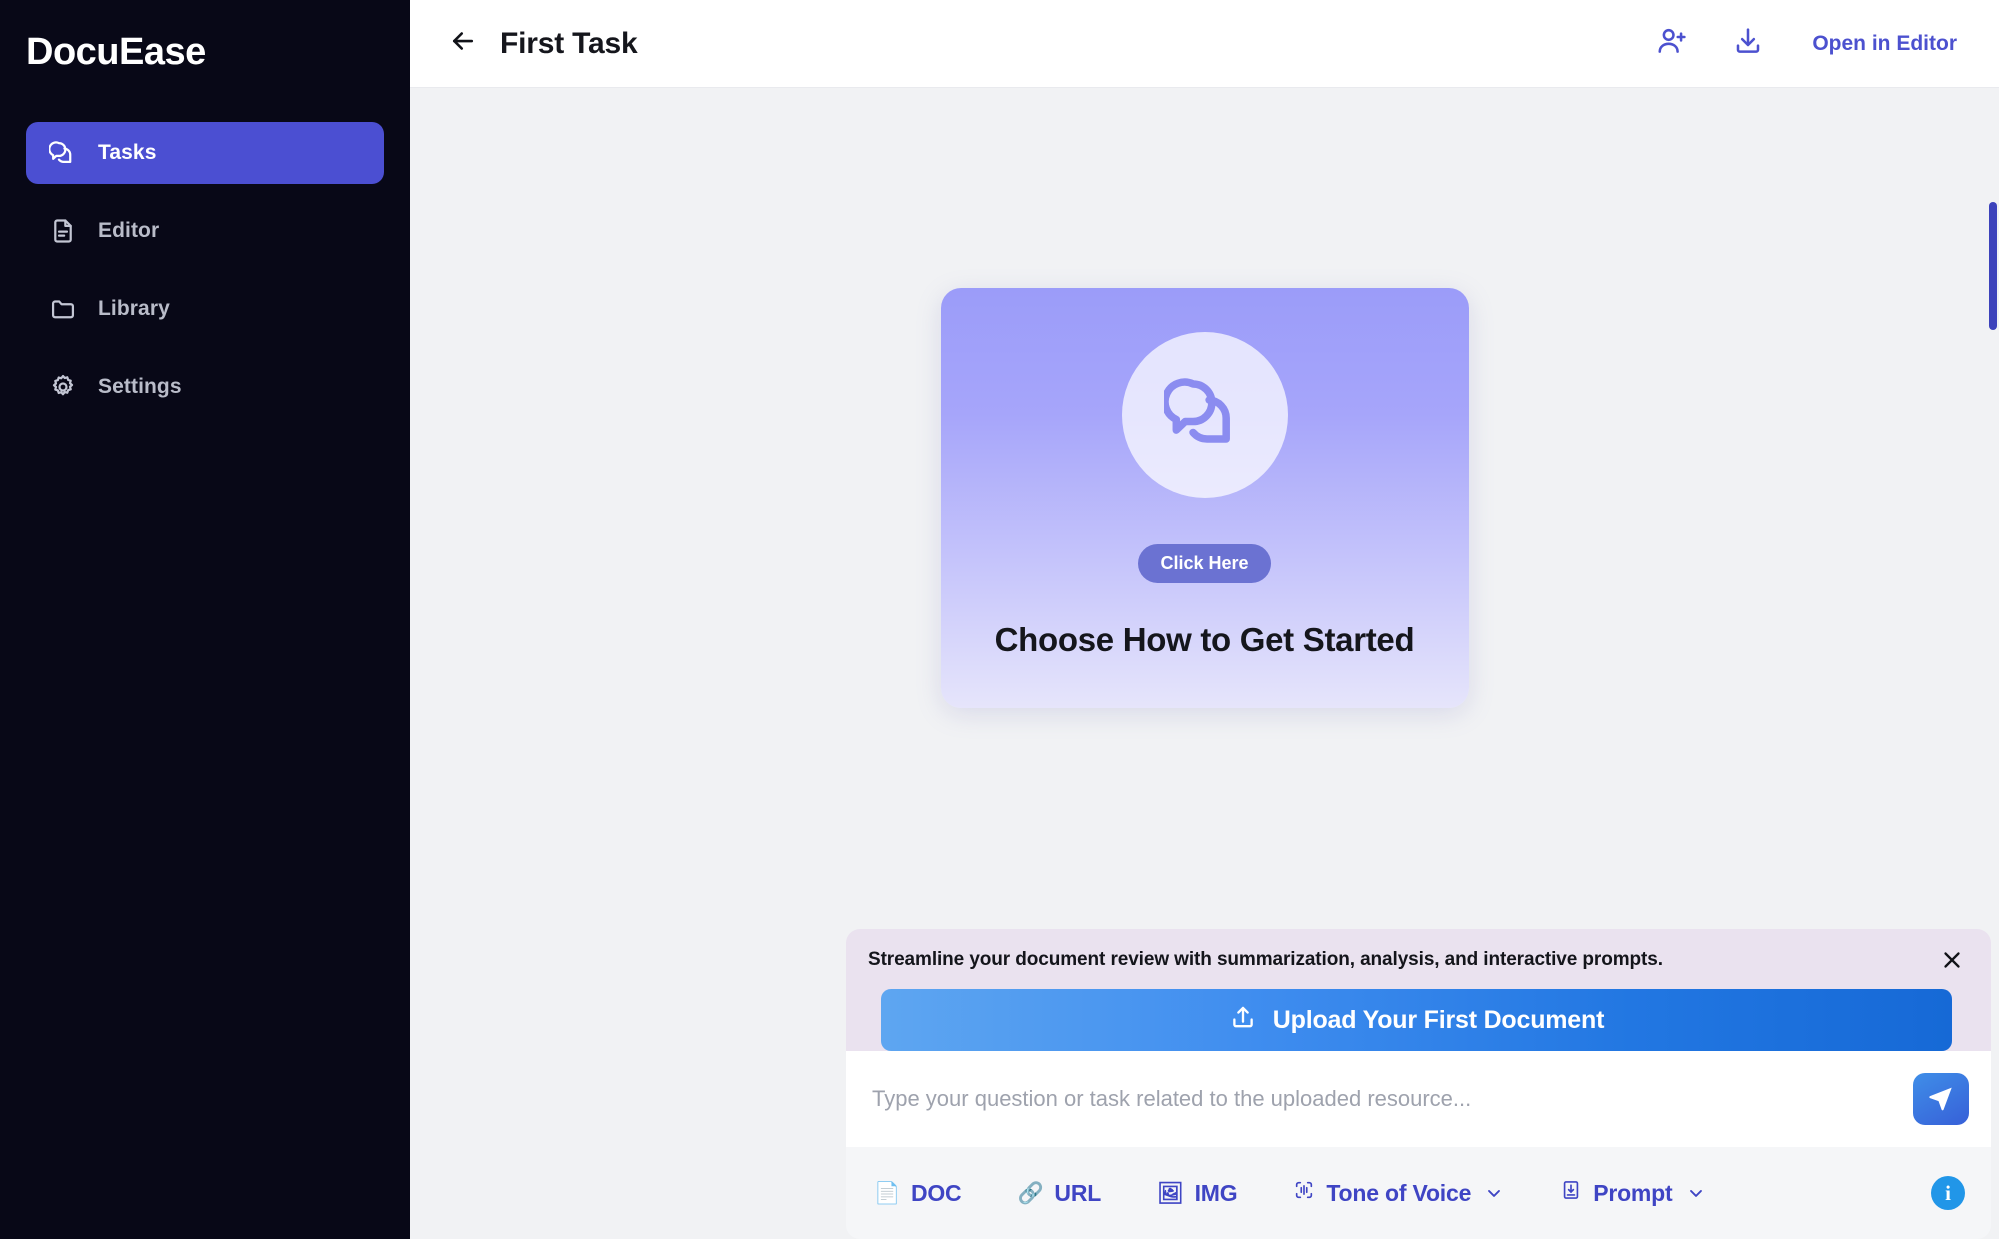 This screenshot has height=1239, width=1999. I want to click on tool-img-button: 🖼 IMG, so click(1197, 1193).